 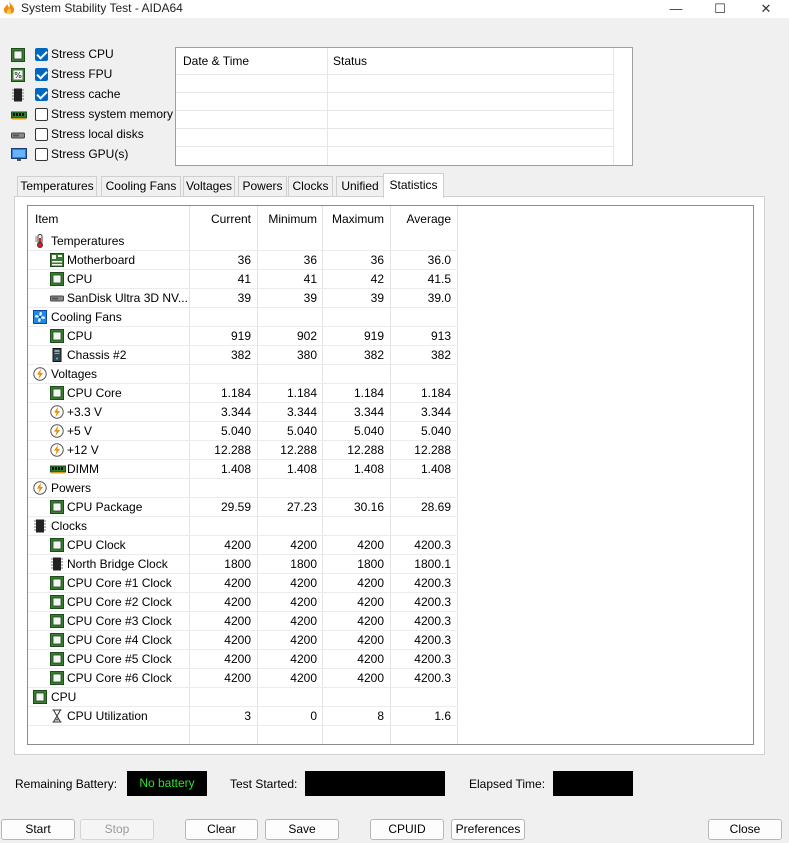 I want to click on cpu-chip-icon, so click(x=57, y=621).